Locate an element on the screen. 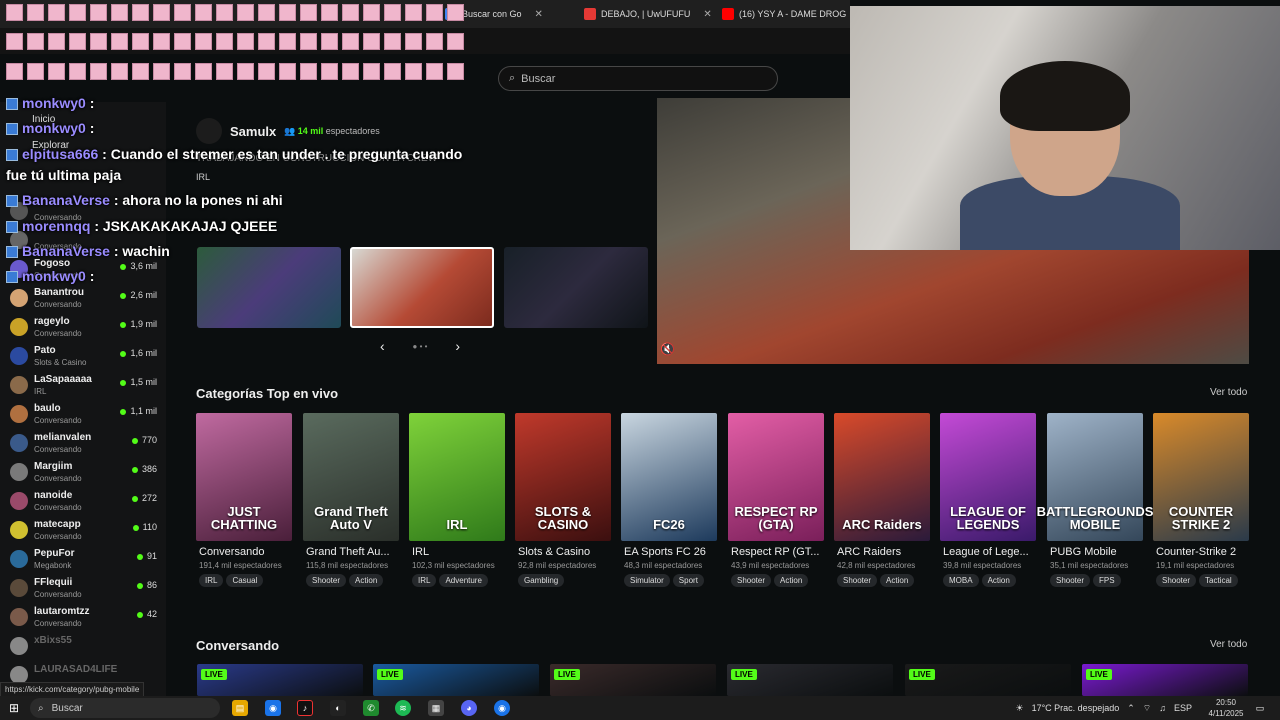 The height and width of the screenshot is (720, 1280). notifications-icon: ▭ is located at coordinates (1260, 708).